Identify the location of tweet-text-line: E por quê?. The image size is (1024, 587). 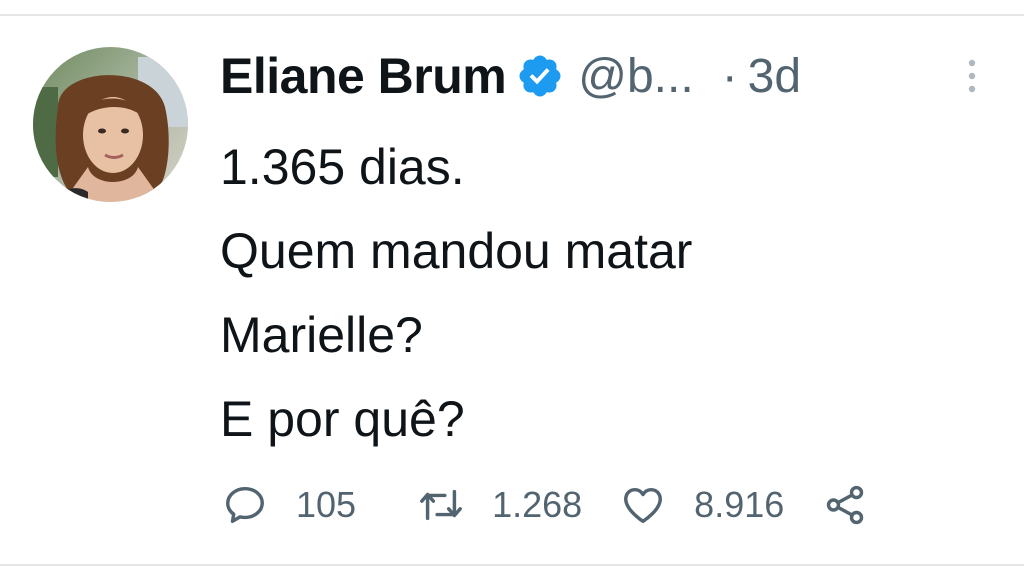
(342, 419).